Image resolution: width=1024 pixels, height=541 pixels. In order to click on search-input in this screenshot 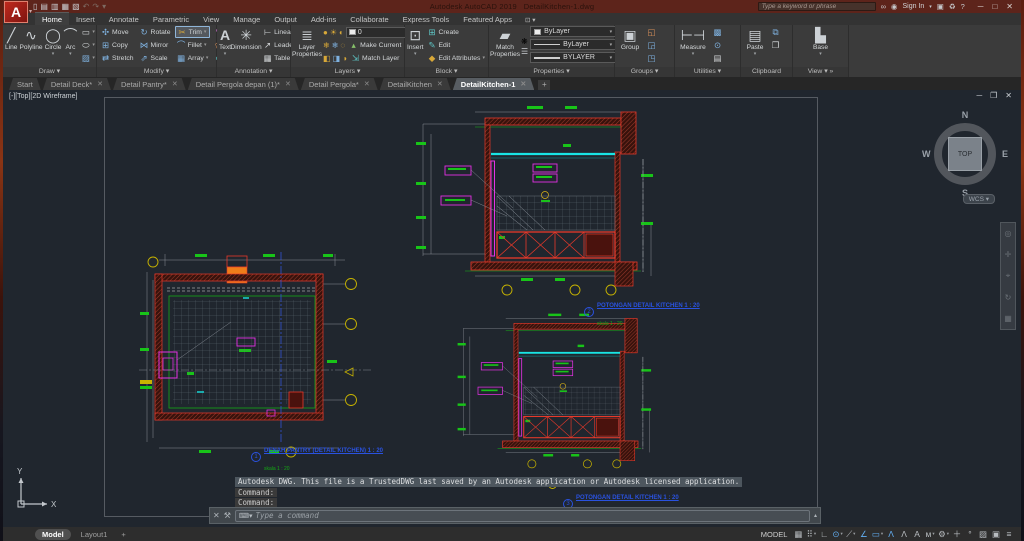, I will do `click(816, 6)`.